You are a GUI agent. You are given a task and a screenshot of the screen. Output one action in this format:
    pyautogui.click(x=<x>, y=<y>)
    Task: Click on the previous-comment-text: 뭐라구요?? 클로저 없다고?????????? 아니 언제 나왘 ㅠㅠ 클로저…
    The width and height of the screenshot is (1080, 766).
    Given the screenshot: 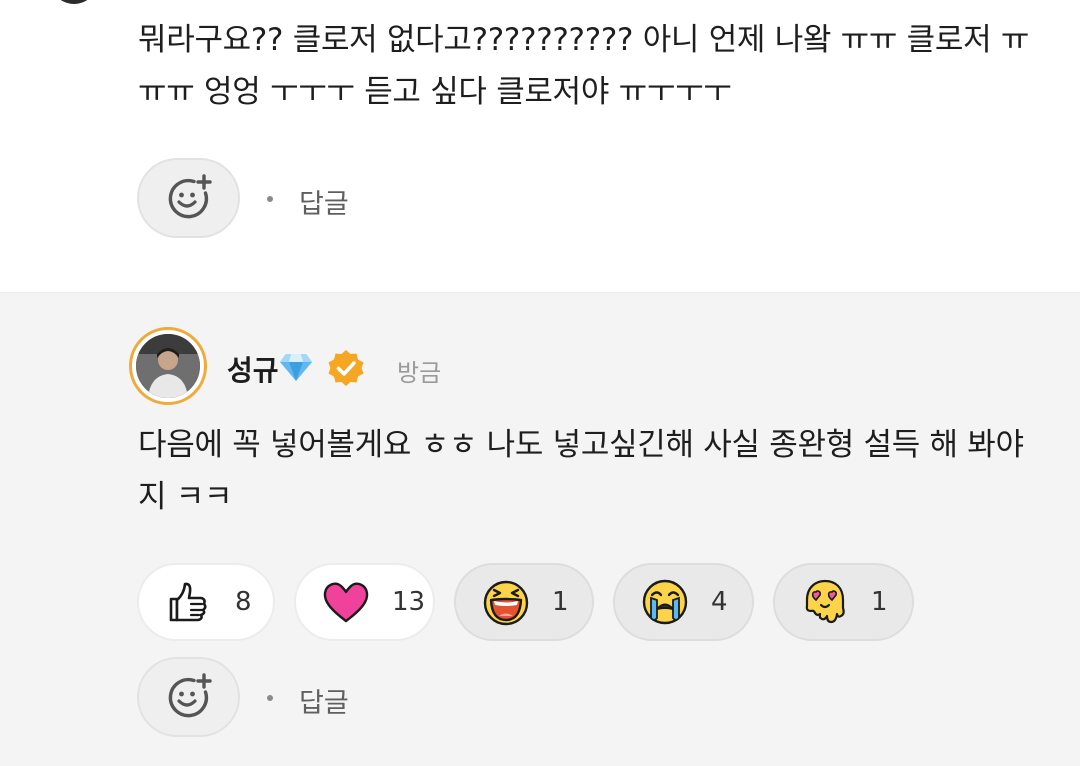 What is the action you would take?
    pyautogui.click(x=584, y=66)
    